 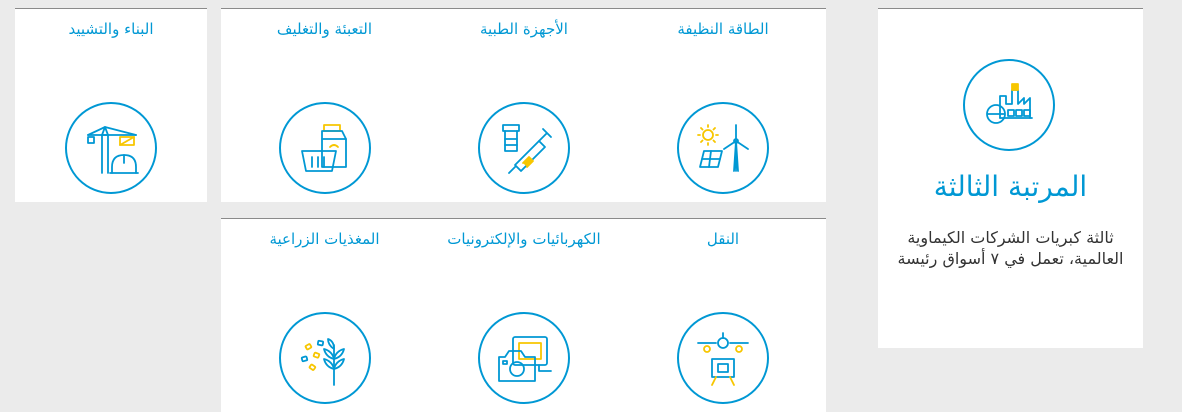 I want to click on chemical-plant-icon, so click(x=1009, y=105).